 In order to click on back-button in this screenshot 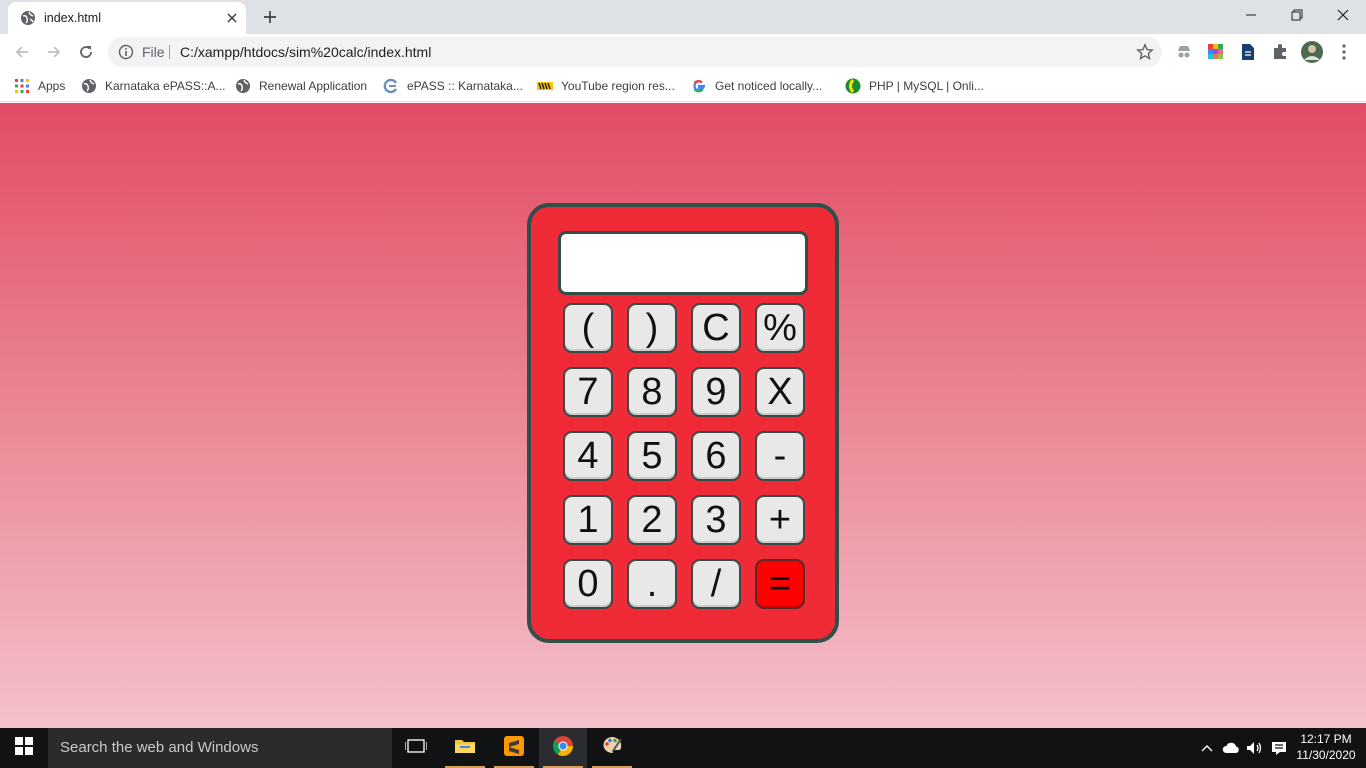, I will do `click(22, 52)`.